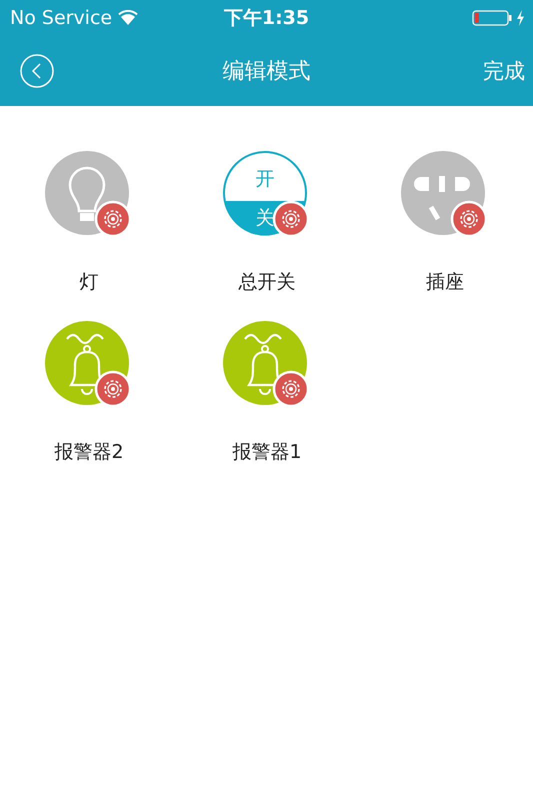 Image resolution: width=533 pixels, height=800 pixels. I want to click on done-button: 完成, so click(504, 70).